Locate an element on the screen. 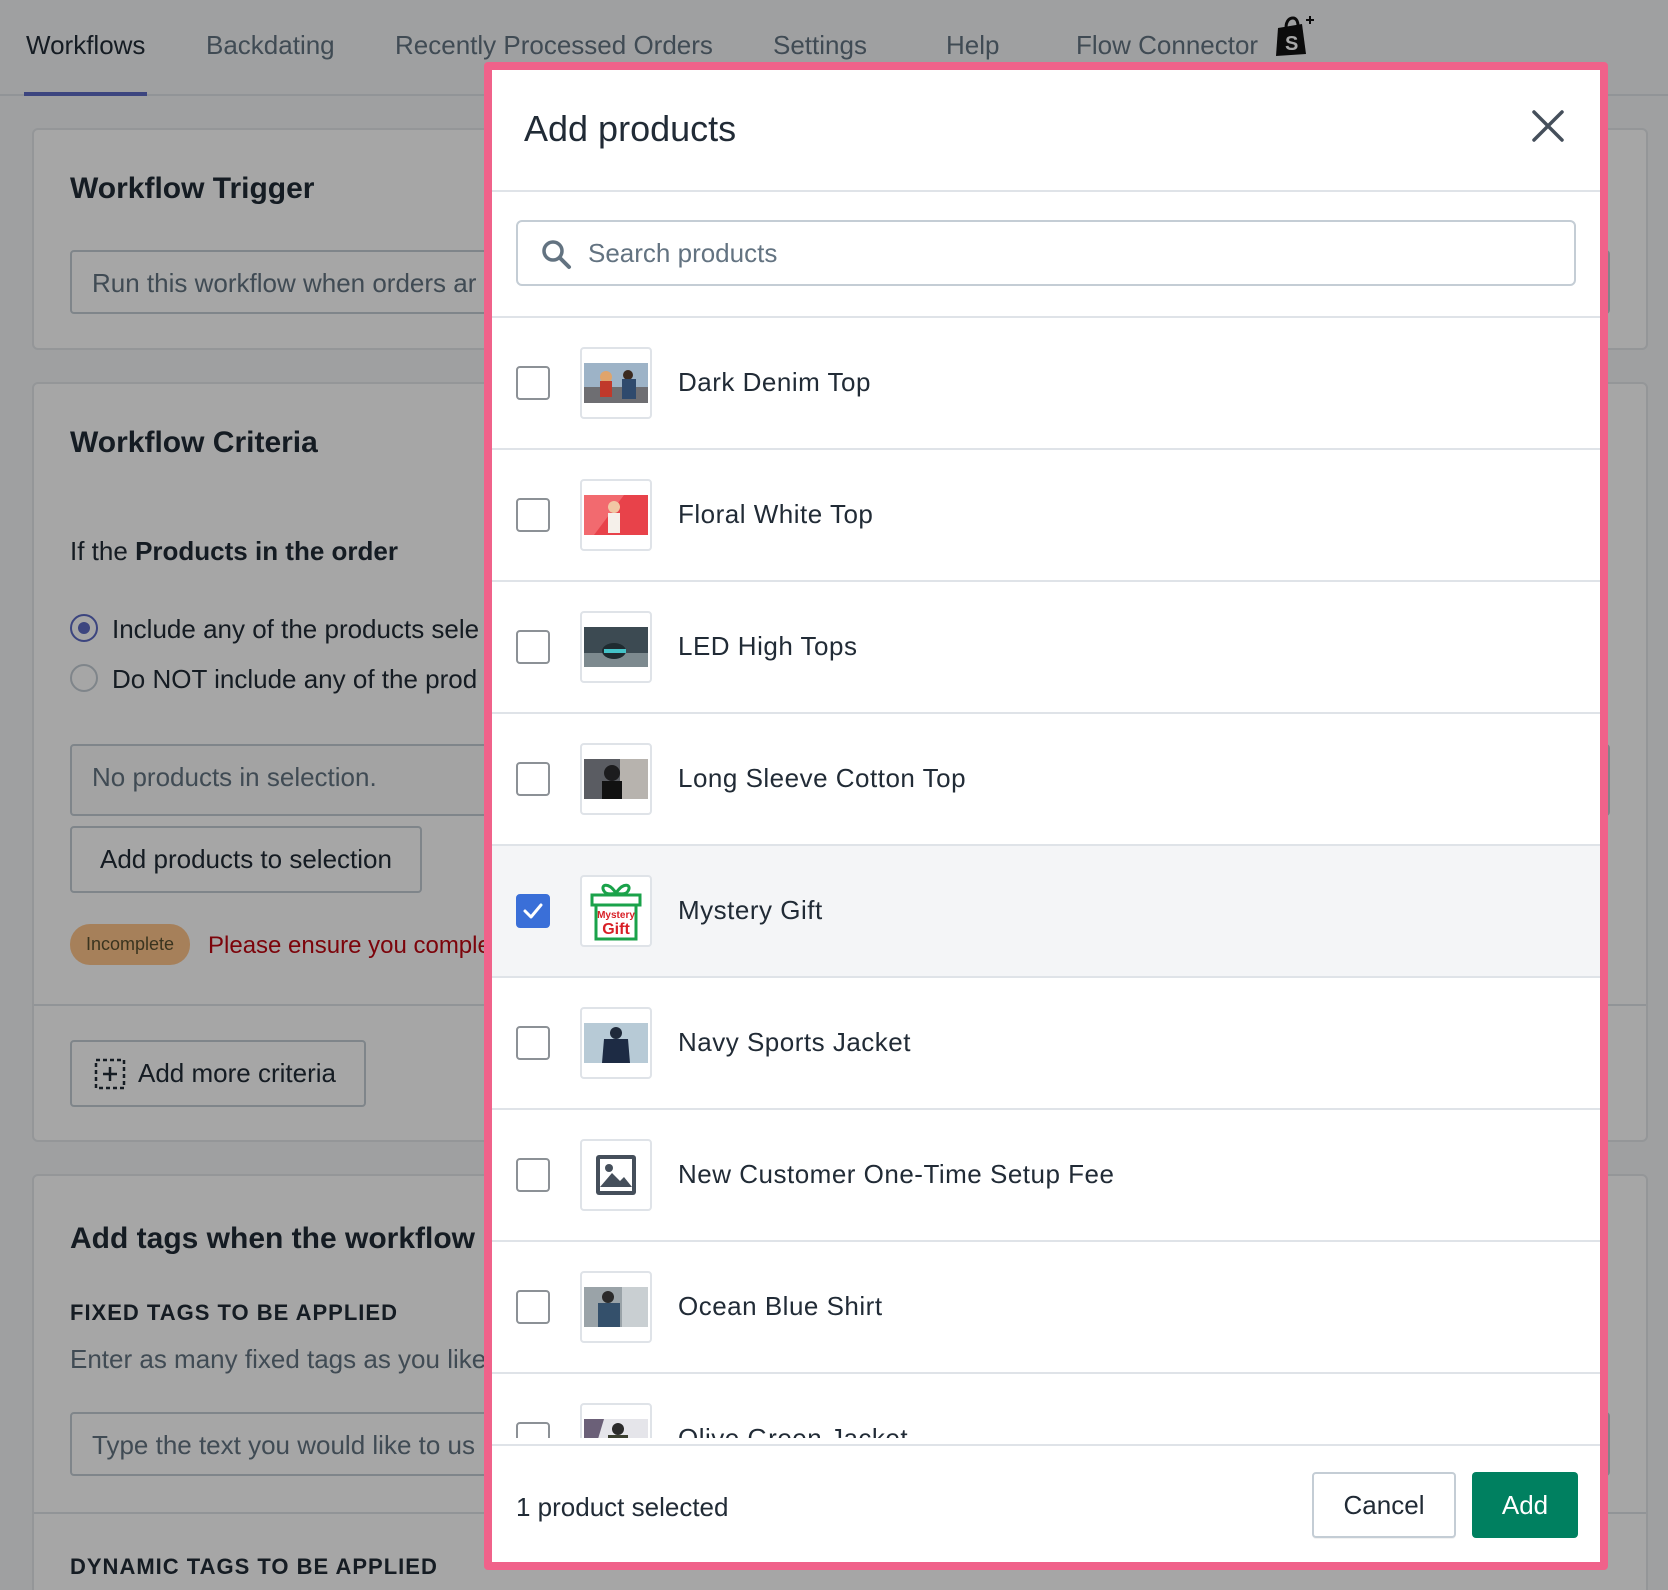 The height and width of the screenshot is (1590, 1668). checkmark-icon is located at coordinates (533, 911).